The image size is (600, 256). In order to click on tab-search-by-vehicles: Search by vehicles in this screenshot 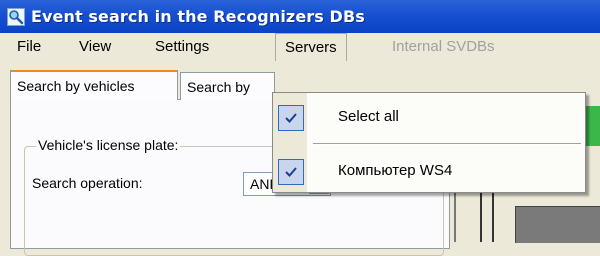, I will do `click(94, 85)`.